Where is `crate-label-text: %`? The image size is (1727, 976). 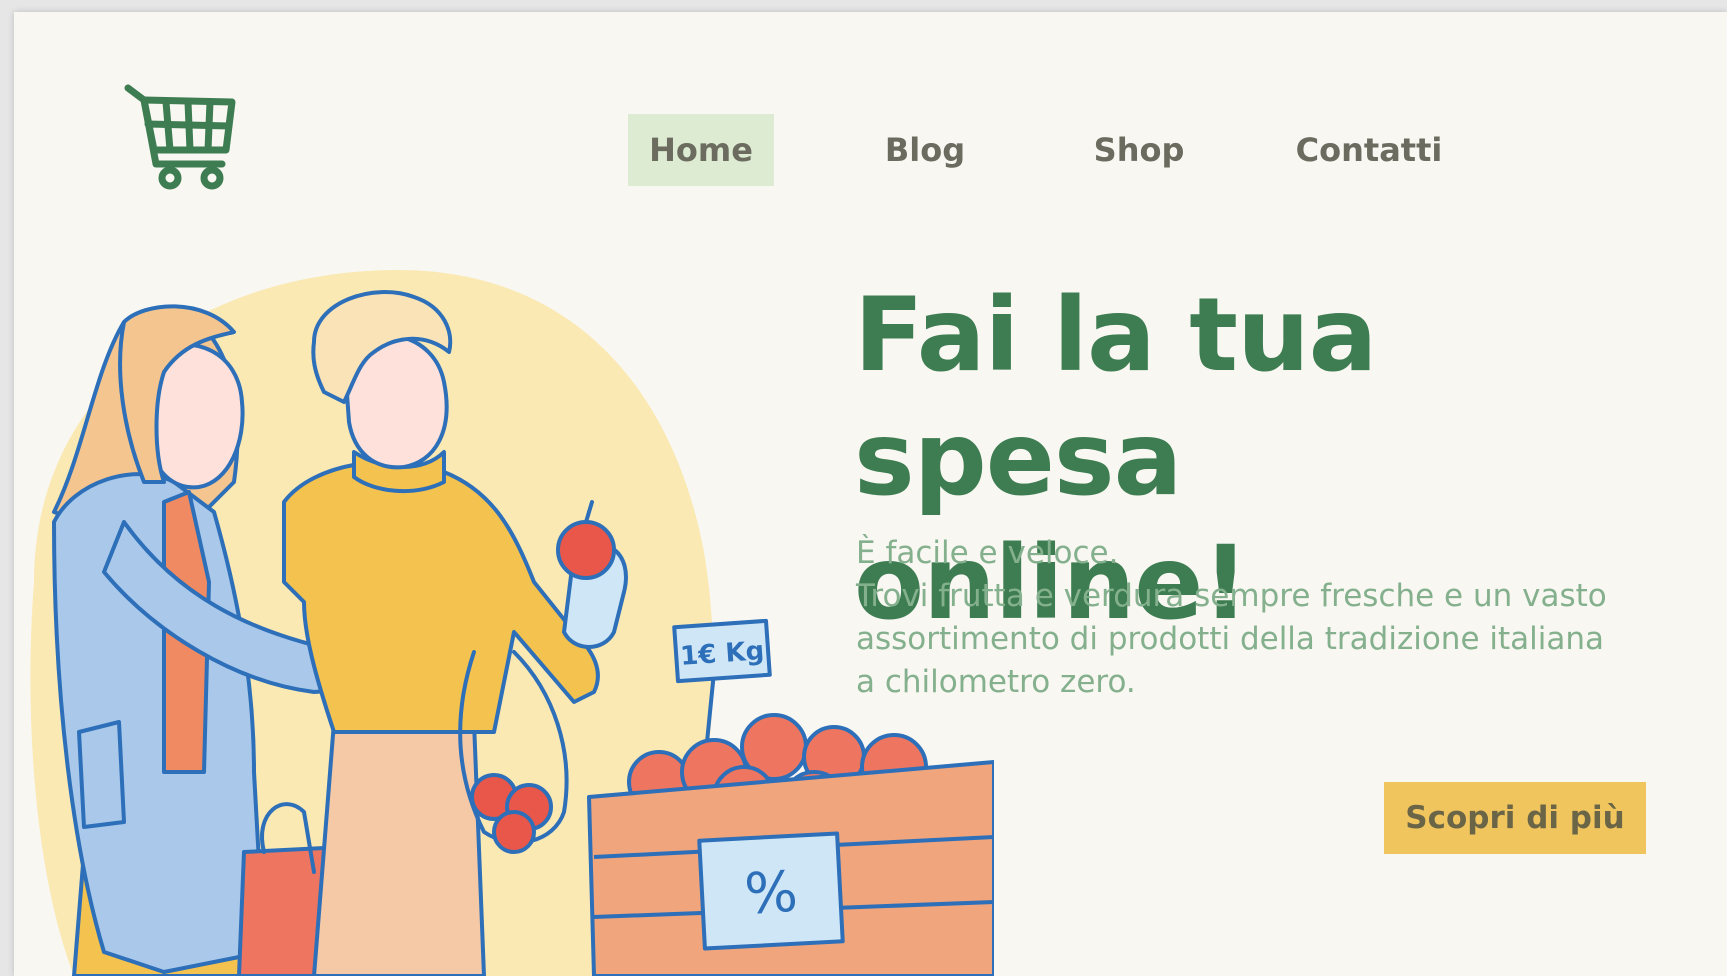
crate-label-text: % is located at coordinates (771, 894).